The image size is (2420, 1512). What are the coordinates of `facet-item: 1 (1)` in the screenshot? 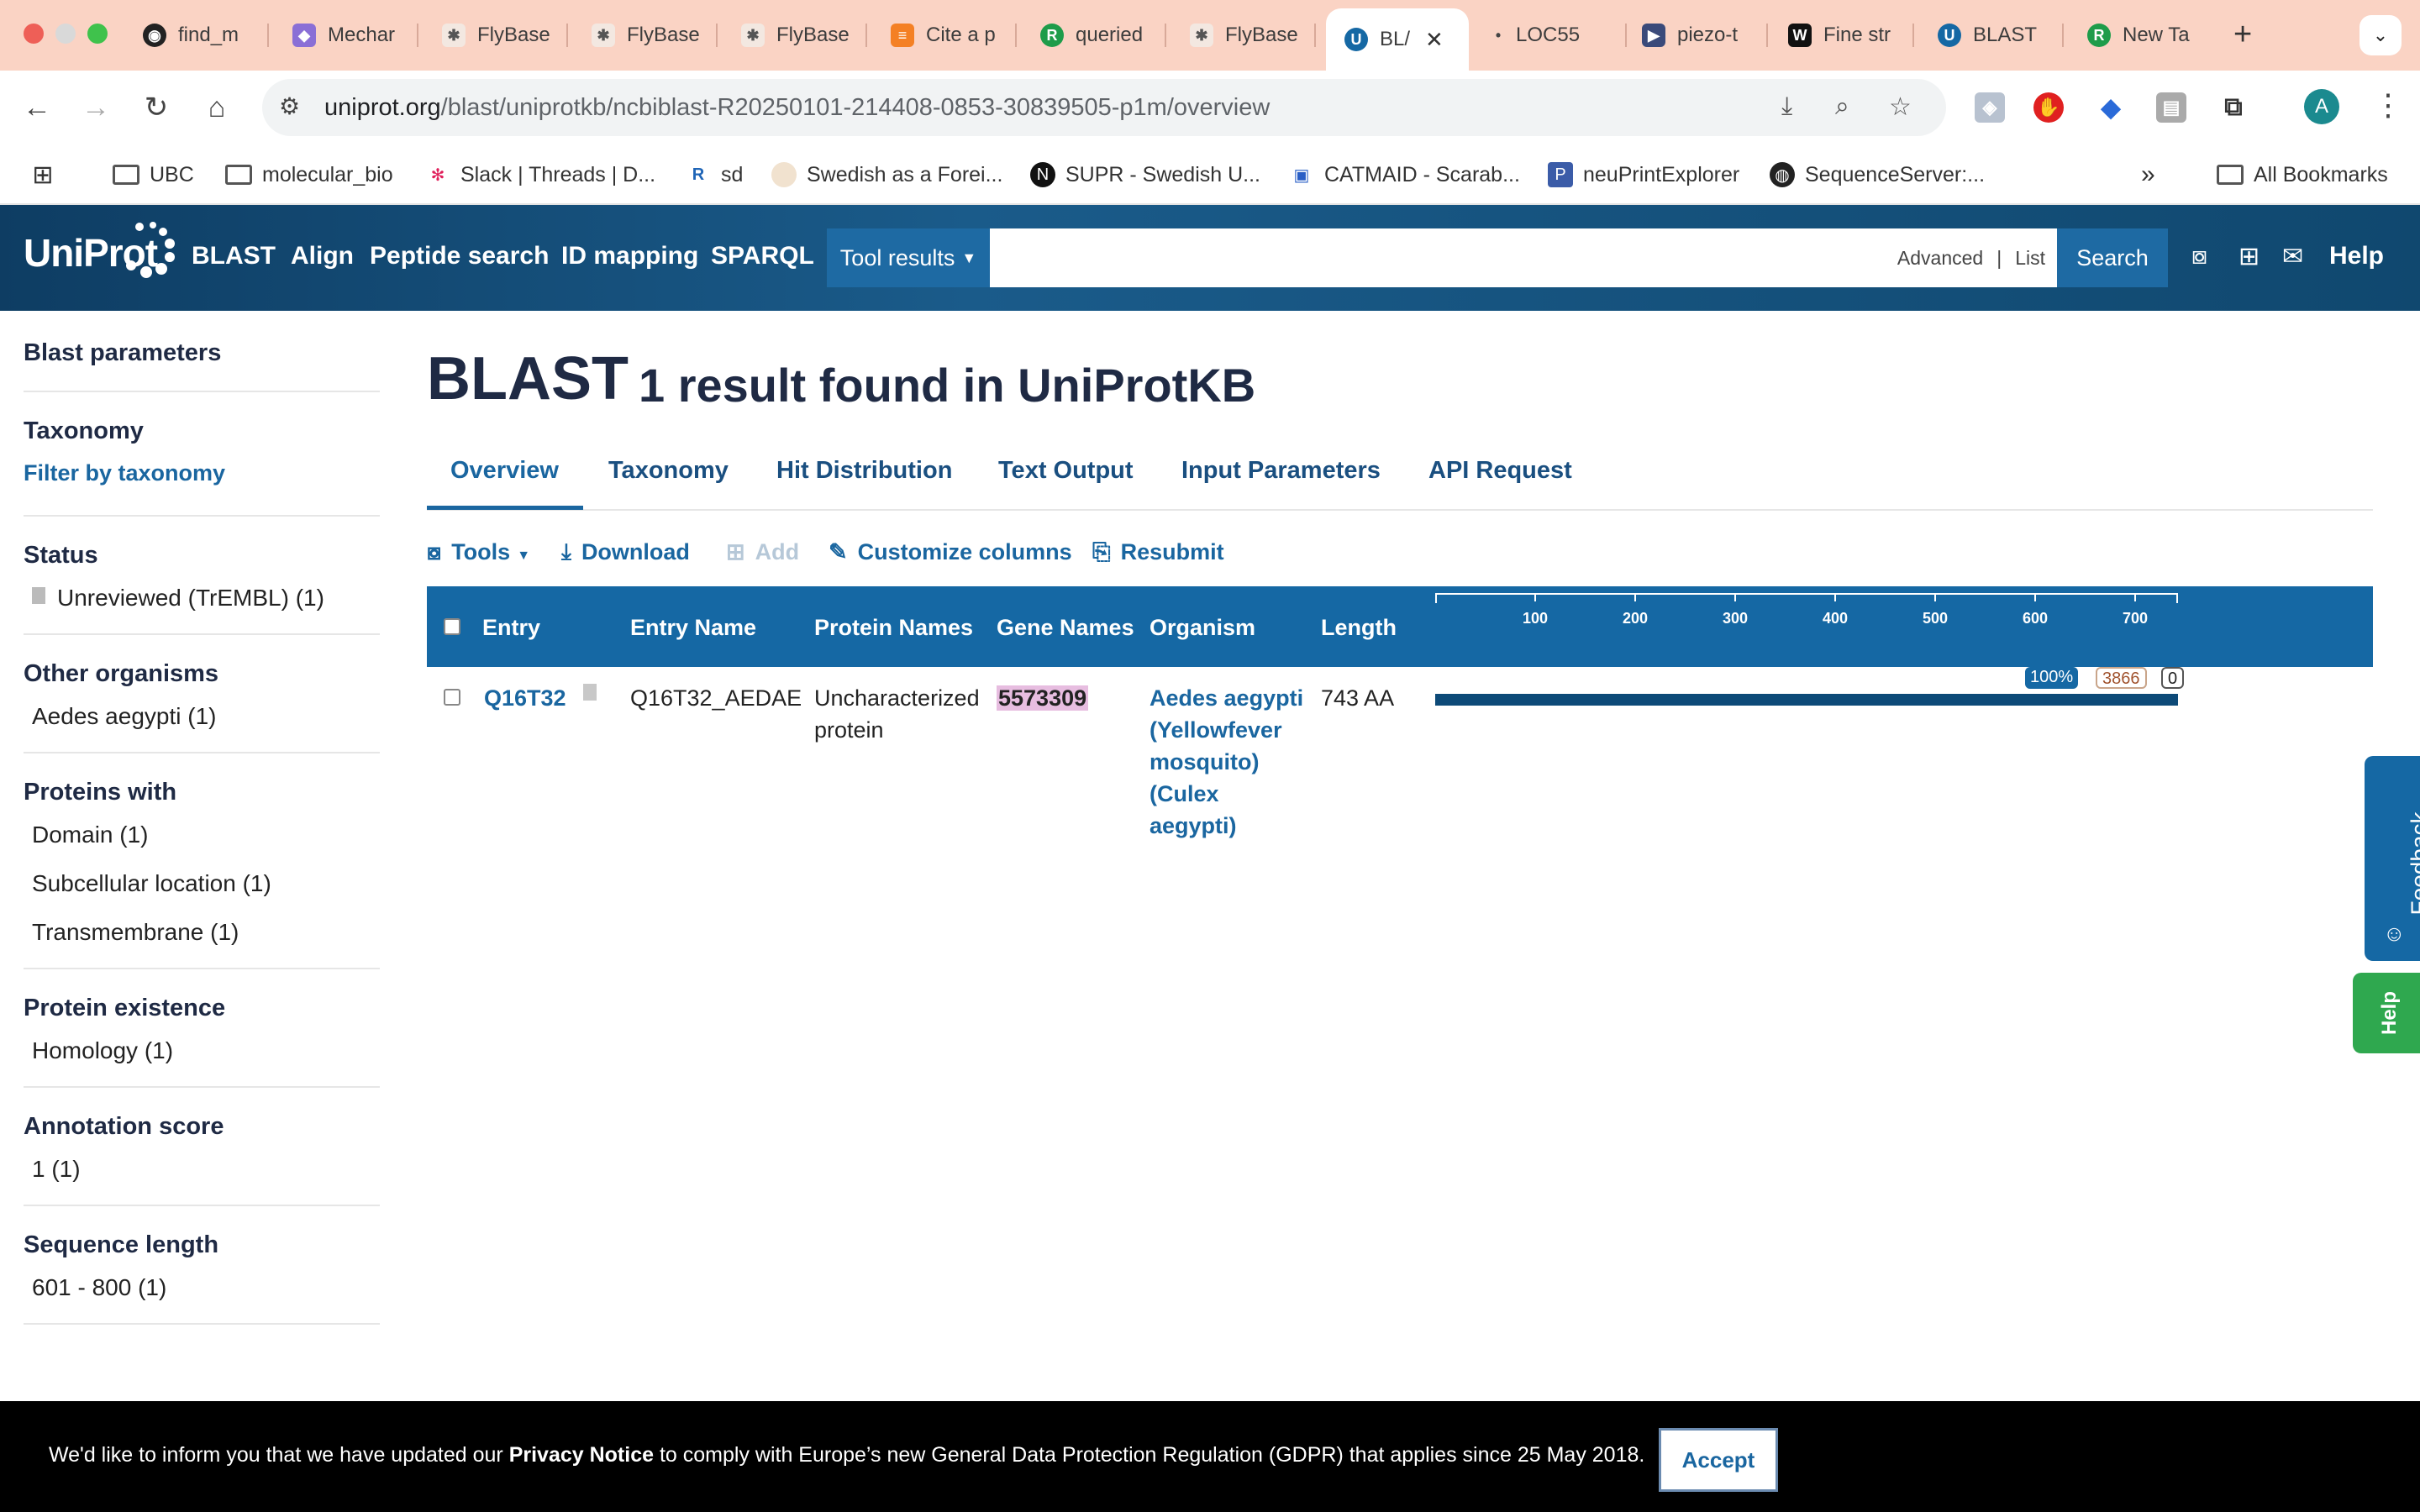 It's located at (206, 1169).